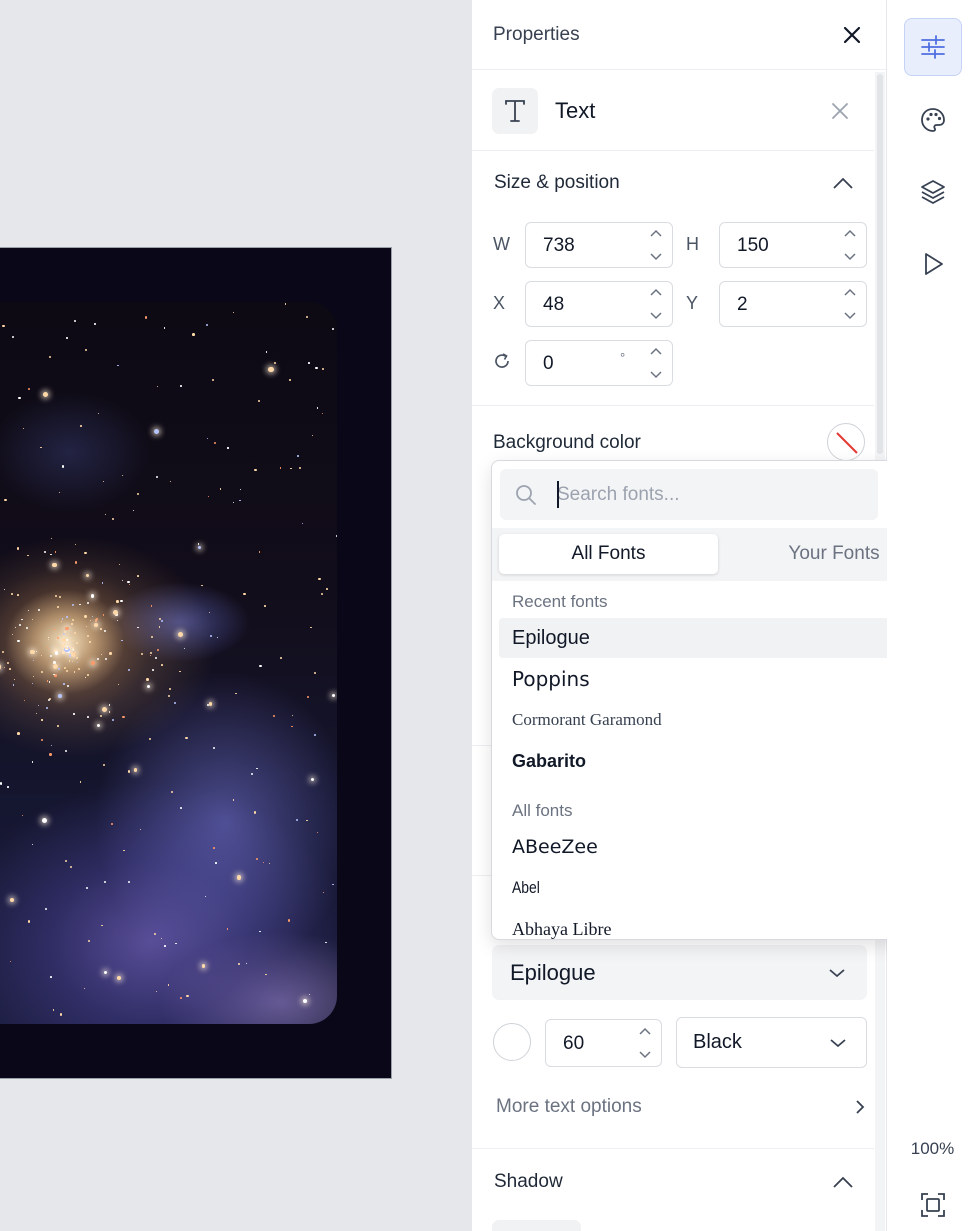 Image resolution: width=978 pixels, height=1231 pixels. Describe the element at coordinates (673, 183) in the screenshot. I see `size-position-header: Size & position` at that location.